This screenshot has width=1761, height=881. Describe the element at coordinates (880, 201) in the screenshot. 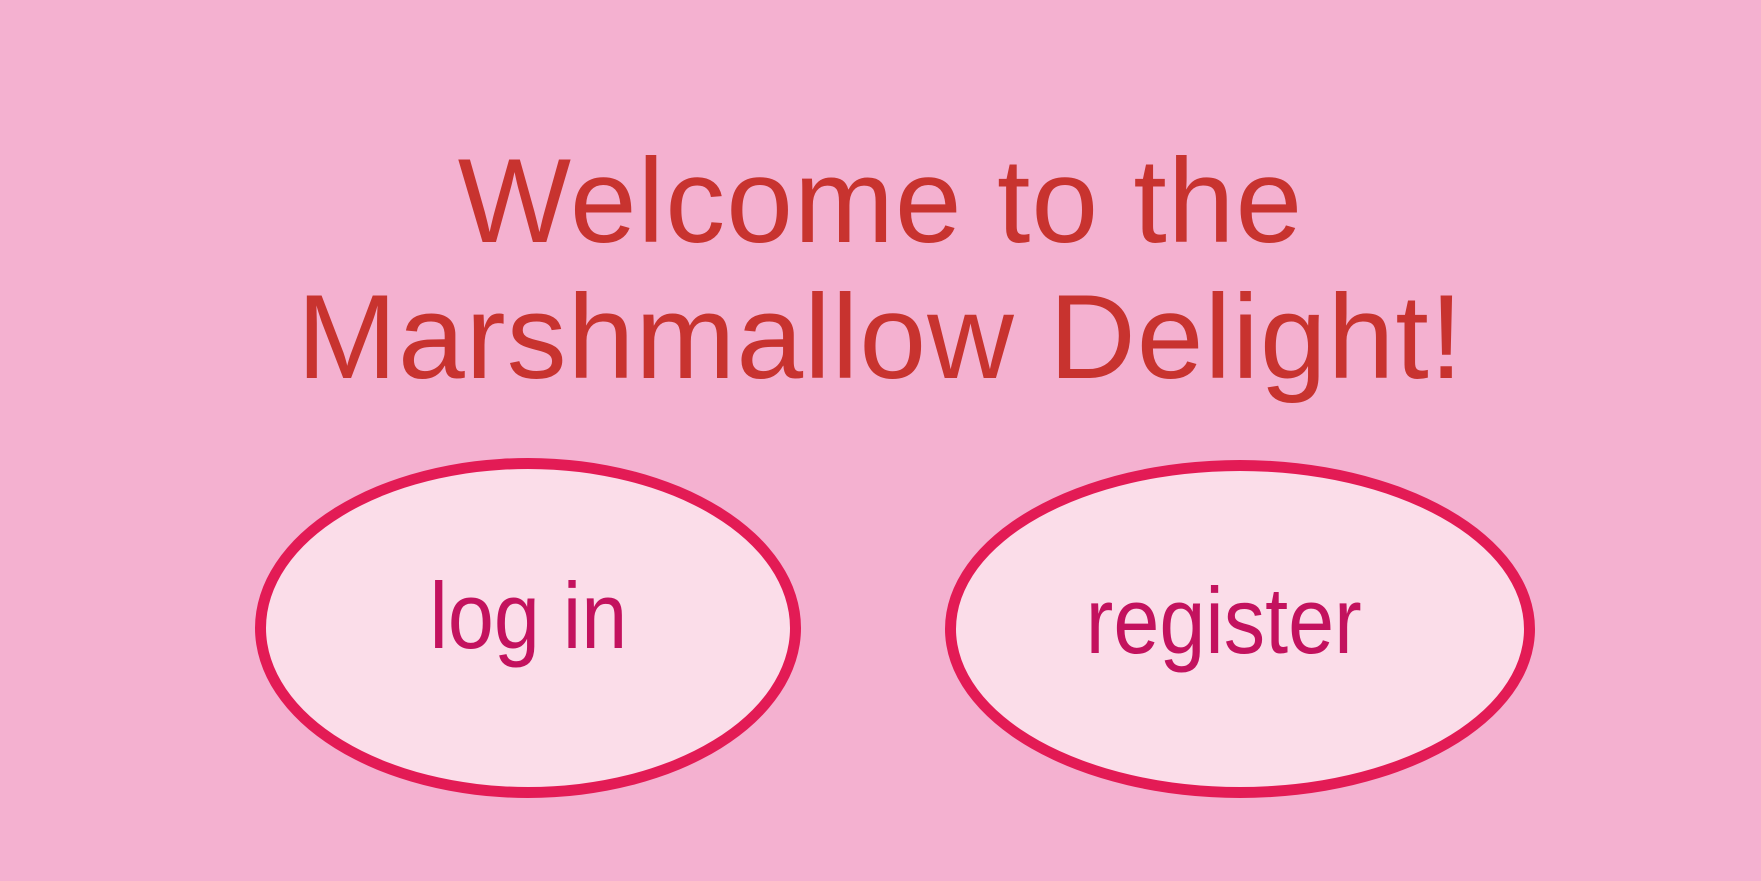

I see `welcome-title-line-1: Welcome to the` at that location.